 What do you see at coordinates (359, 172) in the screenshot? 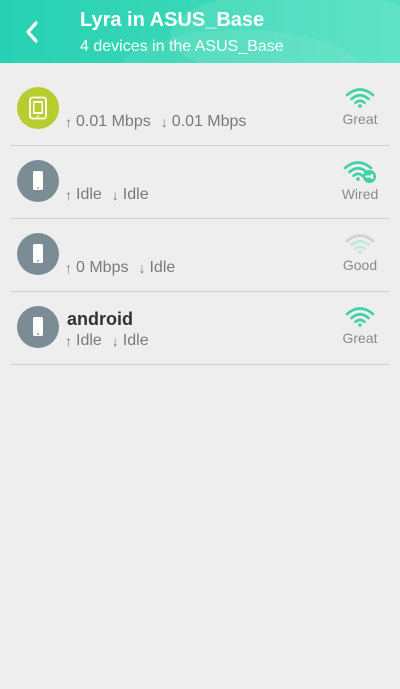
I see `wifi-wired-icon` at bounding box center [359, 172].